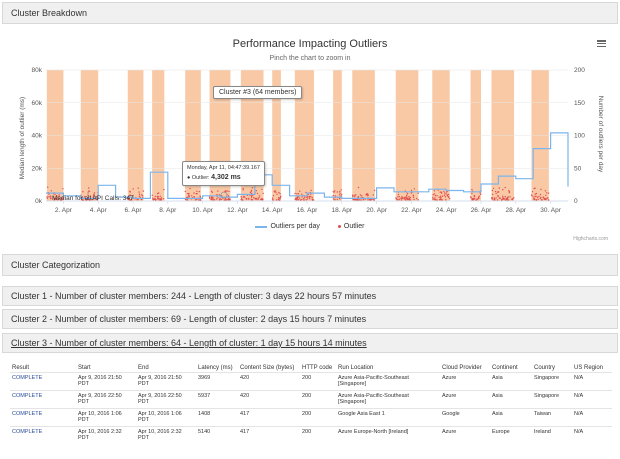  What do you see at coordinates (43, 417) in the screenshot?
I see `result-cell: COMPLETE` at bounding box center [43, 417].